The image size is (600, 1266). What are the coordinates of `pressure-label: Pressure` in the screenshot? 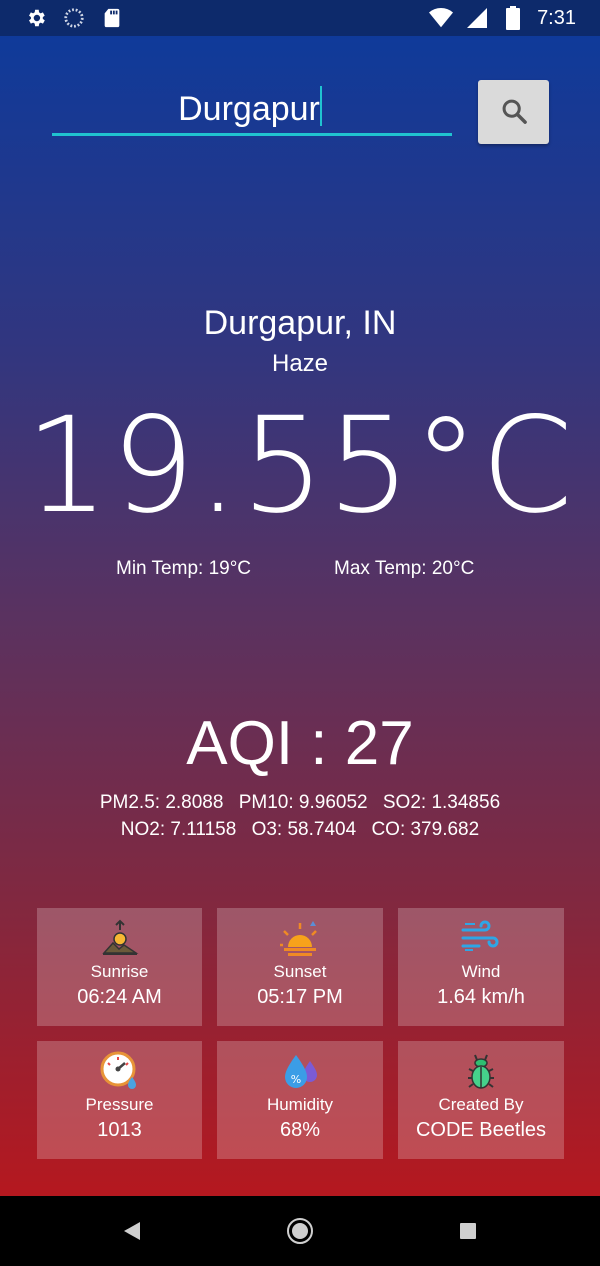 It's located at (119, 1104).